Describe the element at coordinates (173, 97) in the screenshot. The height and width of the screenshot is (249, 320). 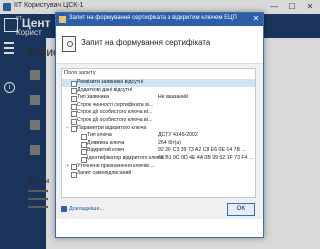
I see `field-value: Не вказаний` at that location.